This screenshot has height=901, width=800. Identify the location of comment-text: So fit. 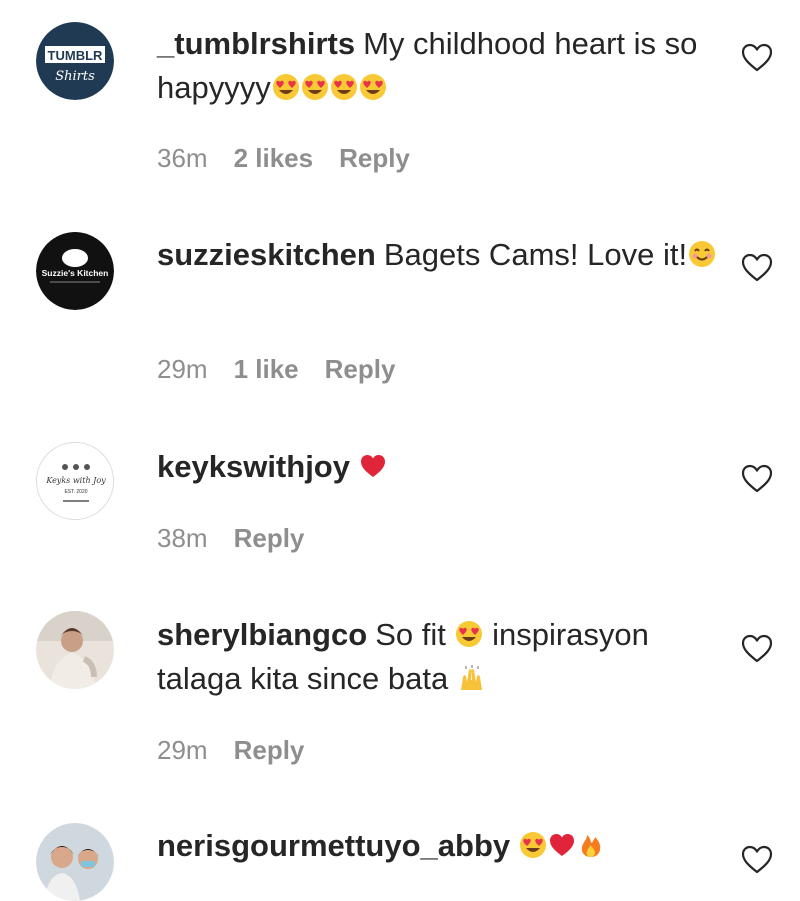
(410, 634).